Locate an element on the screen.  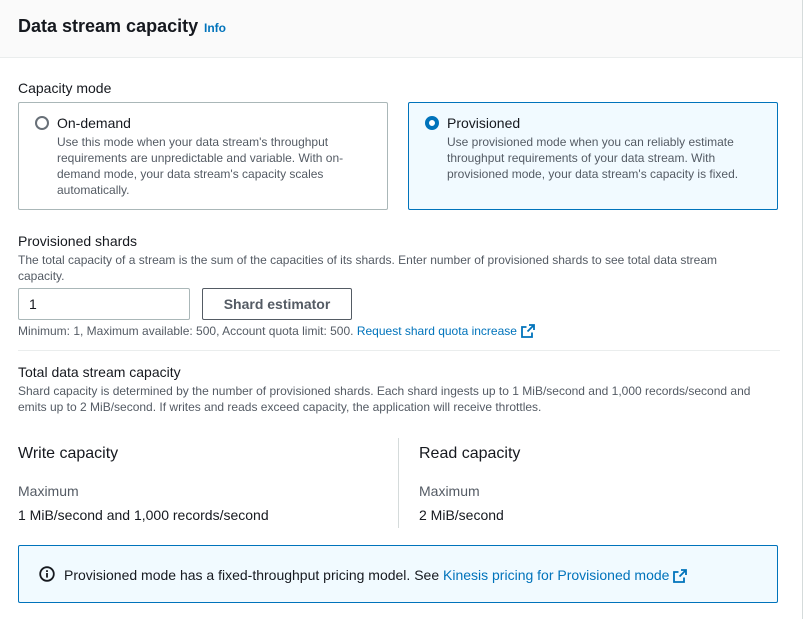
shard-estimator-button: Shard estimator is located at coordinates (277, 304).